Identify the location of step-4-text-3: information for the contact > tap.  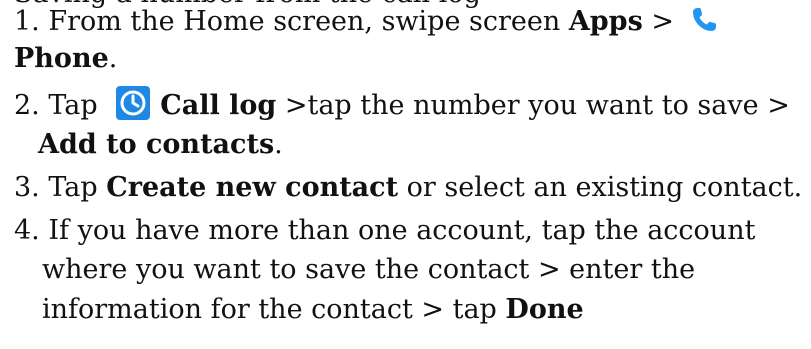
(274, 309).